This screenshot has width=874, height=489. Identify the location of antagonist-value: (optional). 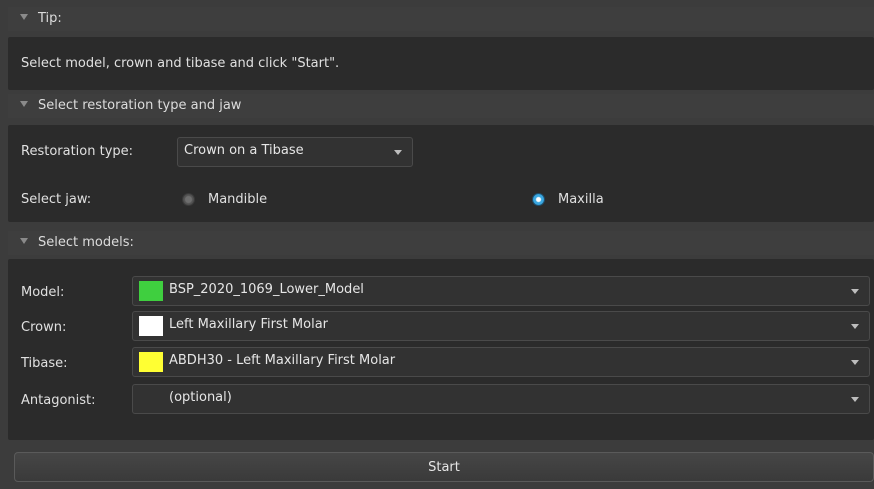
(200, 397).